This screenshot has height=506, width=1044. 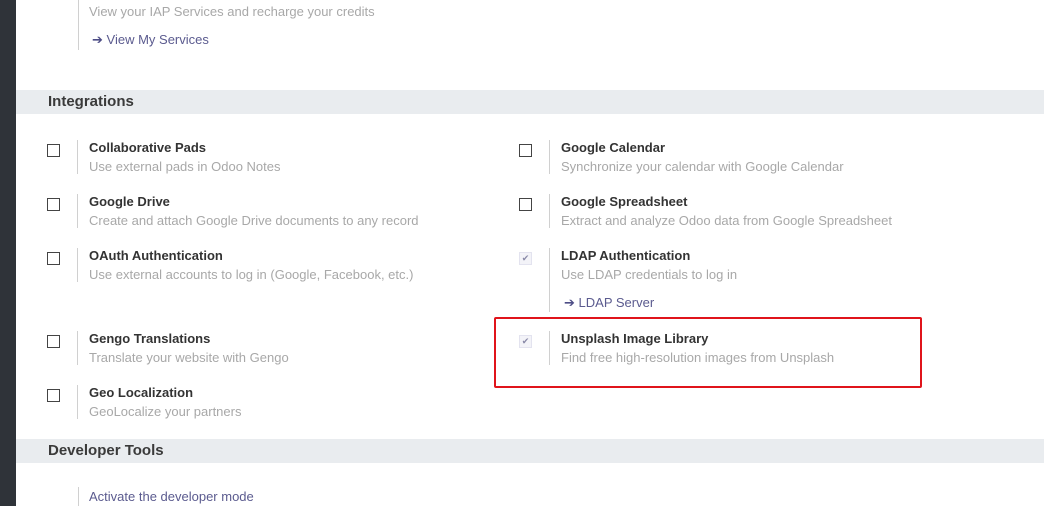 What do you see at coordinates (78, 496) in the screenshot?
I see `developer-divider` at bounding box center [78, 496].